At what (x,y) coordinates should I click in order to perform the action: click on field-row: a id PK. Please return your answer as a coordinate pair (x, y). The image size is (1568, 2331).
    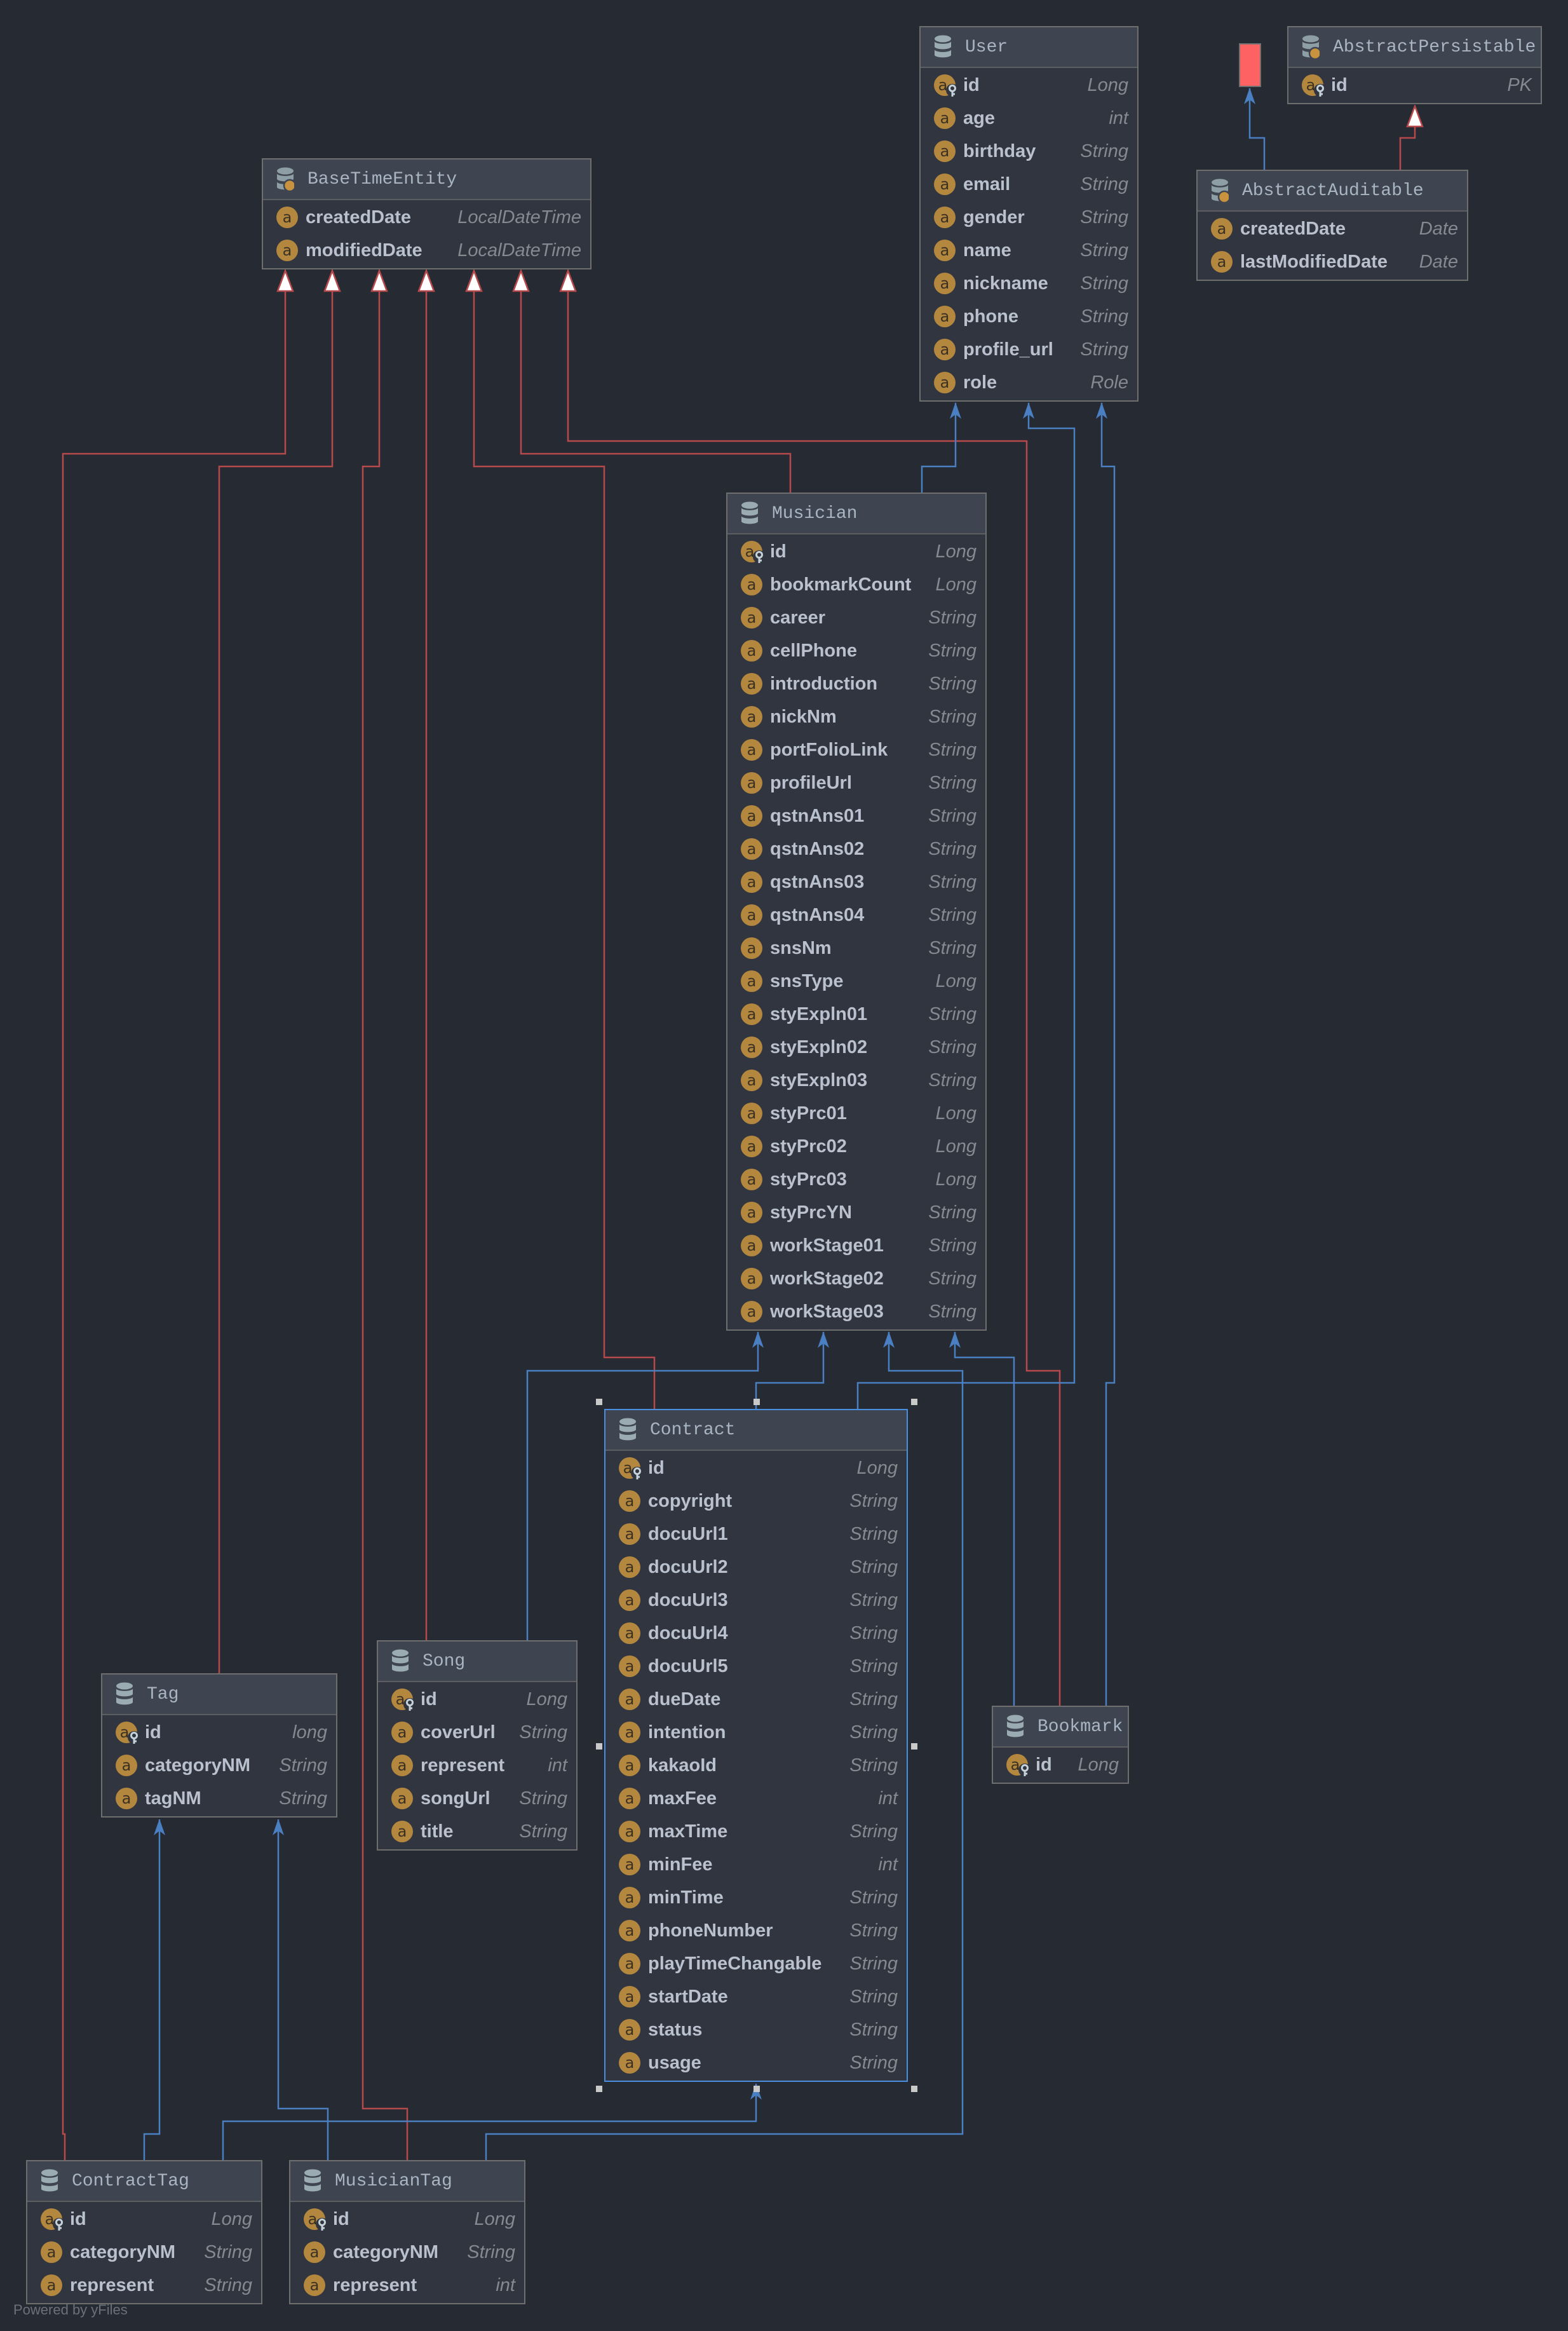
    Looking at the image, I should click on (1414, 86).